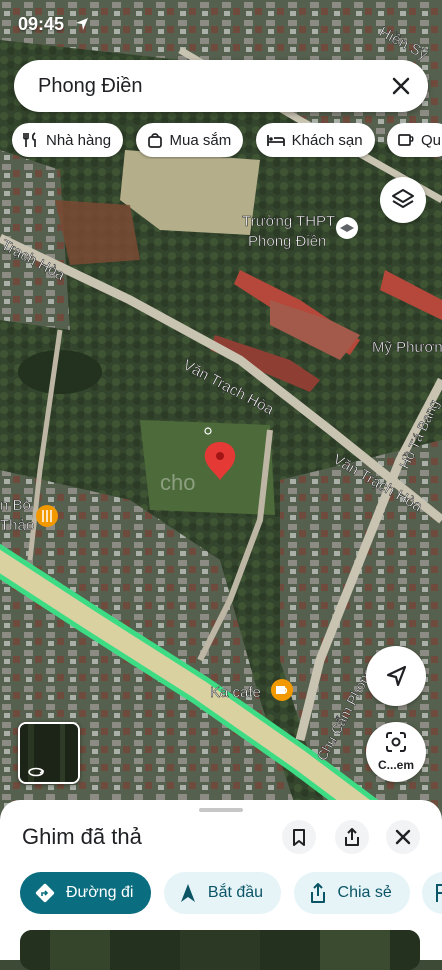 The width and height of the screenshot is (442, 970). What do you see at coordinates (82, 836) in the screenshot?
I see `sheet-title: Ghim đã thả` at bounding box center [82, 836].